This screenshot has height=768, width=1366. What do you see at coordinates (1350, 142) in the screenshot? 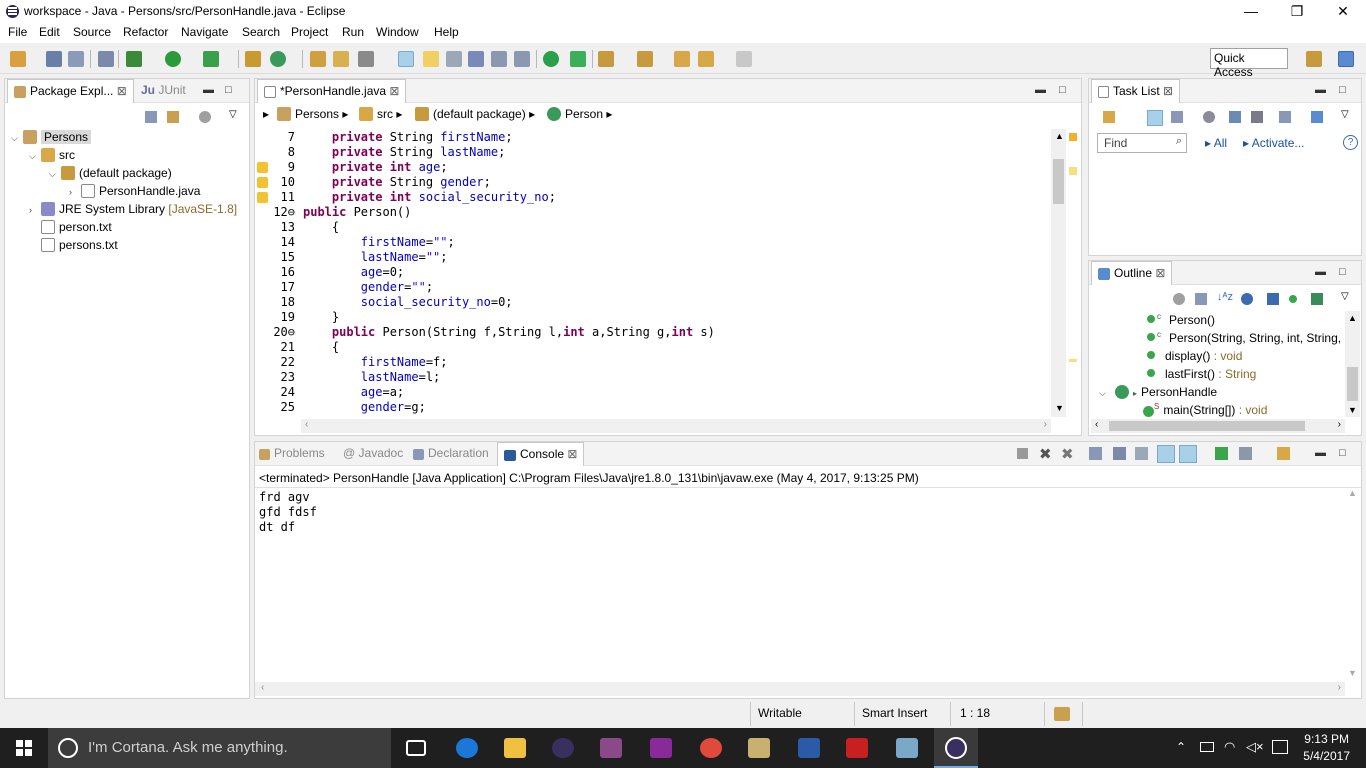
I see `help-icon: ?` at bounding box center [1350, 142].